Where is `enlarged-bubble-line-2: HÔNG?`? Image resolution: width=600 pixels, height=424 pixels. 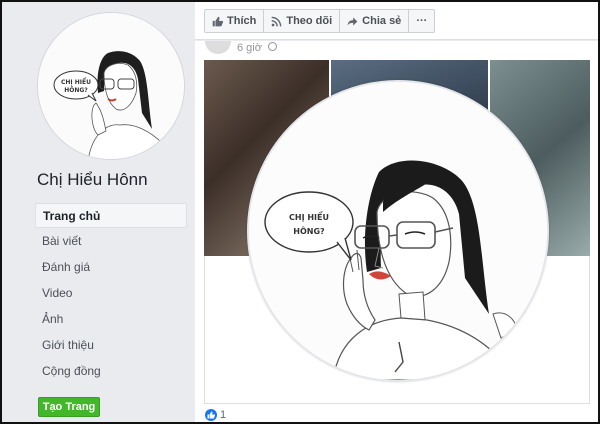
enlarged-bubble-line-2: HÔNG? is located at coordinates (309, 230).